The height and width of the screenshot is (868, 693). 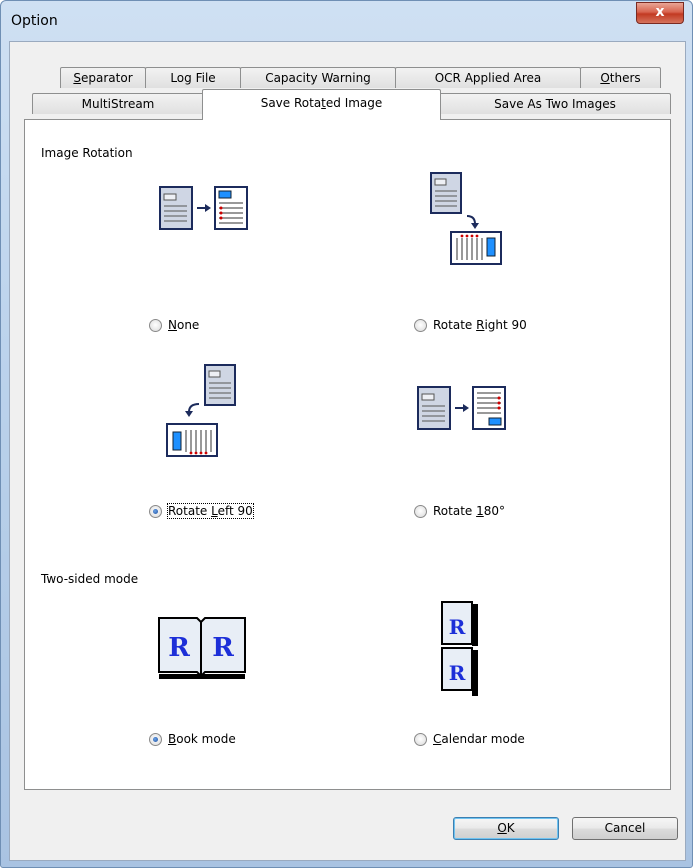 I want to click on radio-rotate-right-90-text-b: ight 90, so click(x=505, y=325).